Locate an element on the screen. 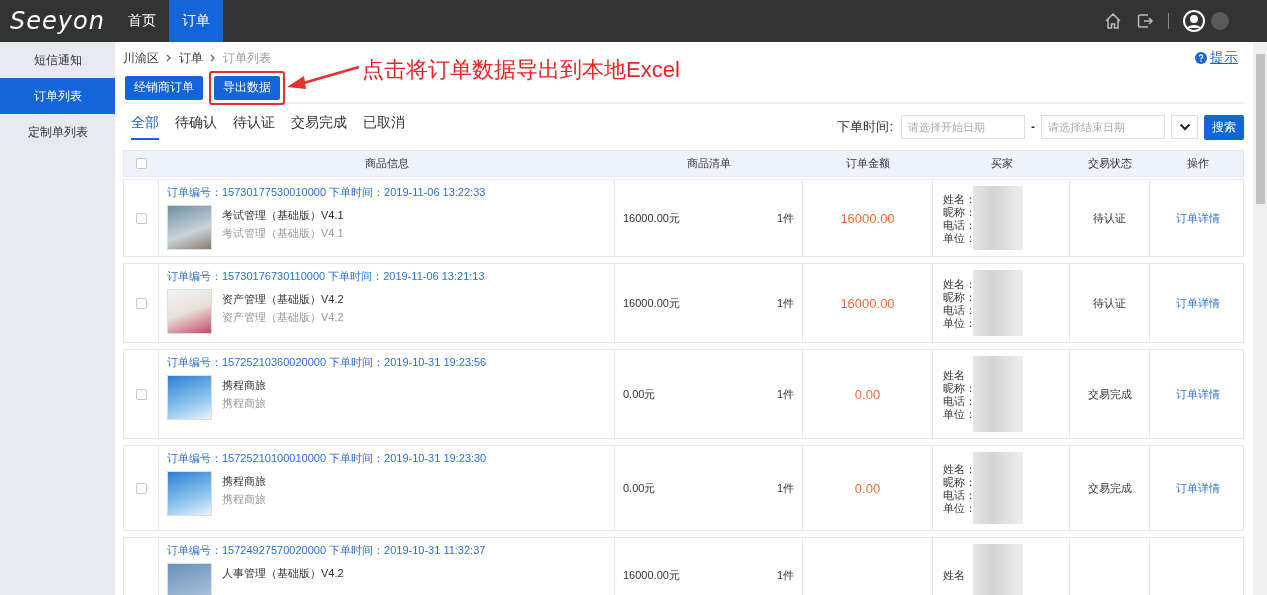  status-tab: 已取消 is located at coordinates (384, 127).